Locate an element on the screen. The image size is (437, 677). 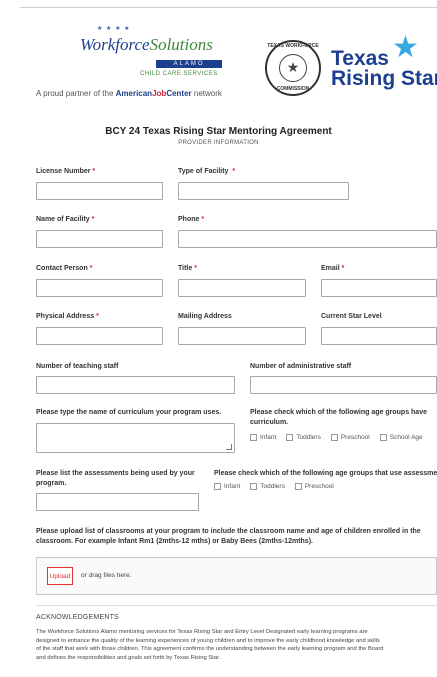
license-number-label: License Number * is located at coordinates (66, 171).